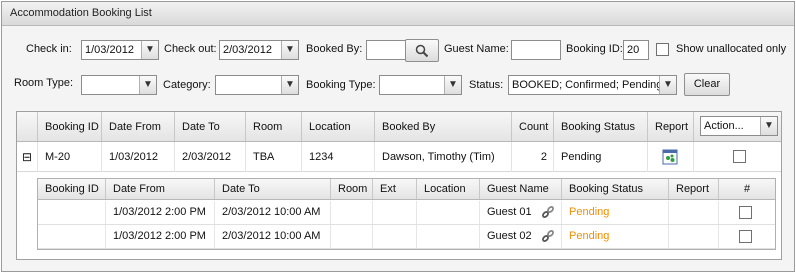 This screenshot has width=796, height=273. What do you see at coordinates (486, 85) in the screenshot?
I see `status-label: Status:` at bounding box center [486, 85].